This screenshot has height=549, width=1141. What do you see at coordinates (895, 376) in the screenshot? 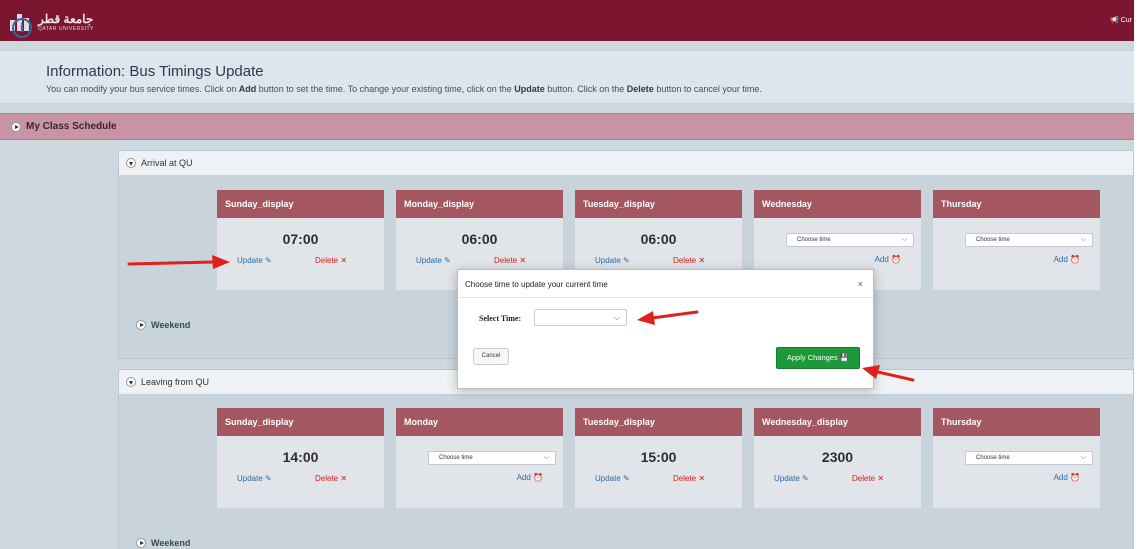
I see `arrow-to-apply` at bounding box center [895, 376].